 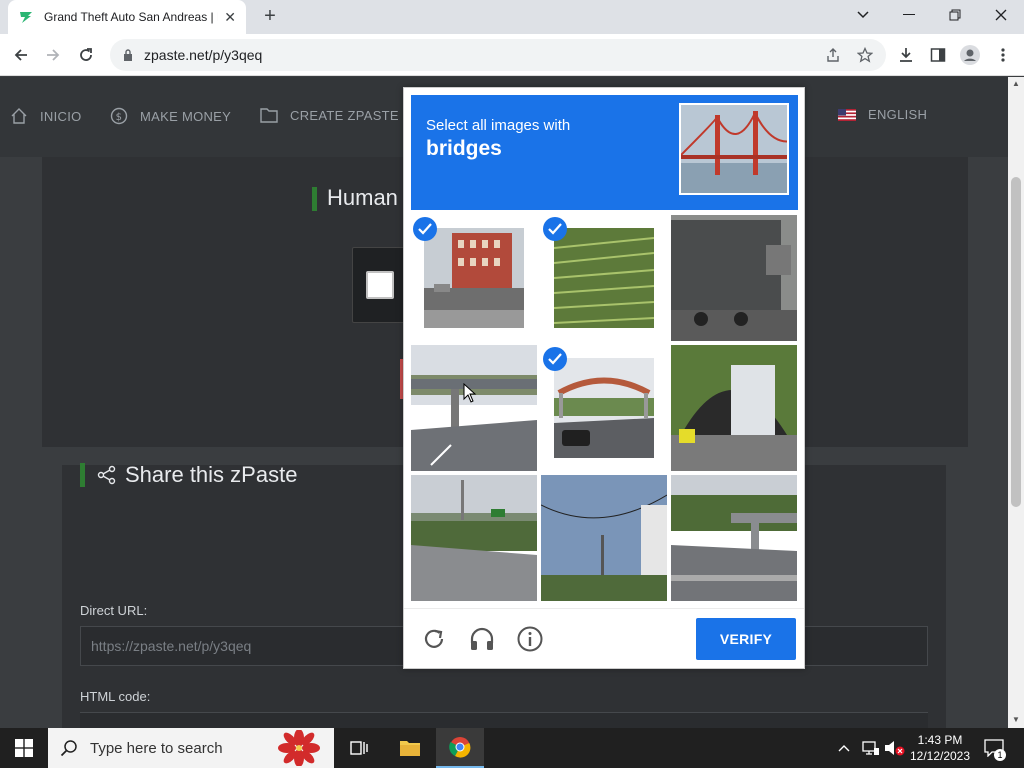 What do you see at coordinates (156, 748) in the screenshot?
I see `taskbar-search-placeholder: Type here to search` at bounding box center [156, 748].